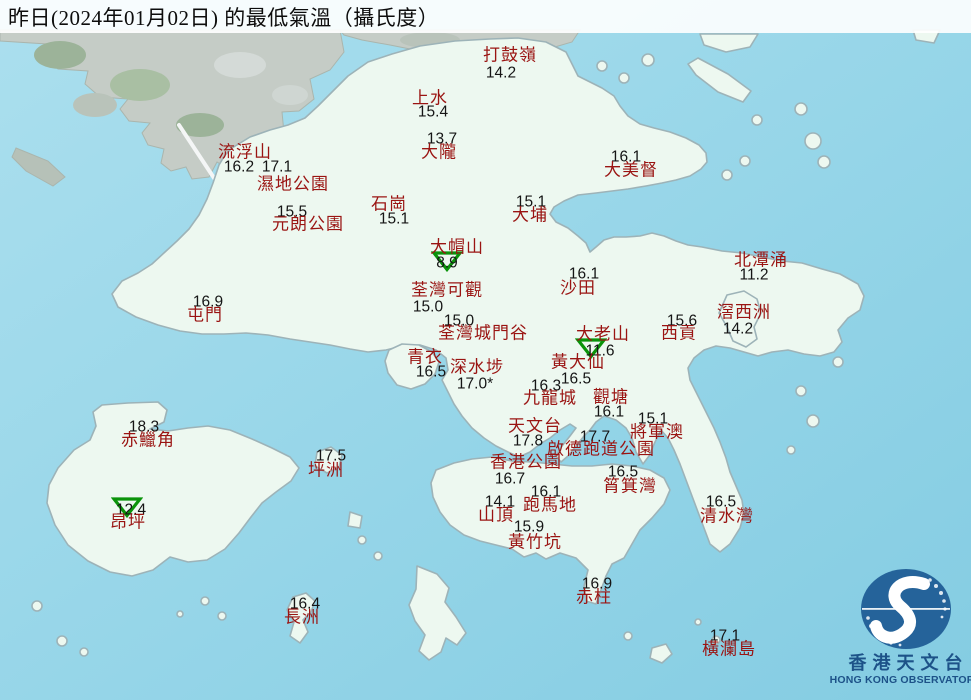  Describe the element at coordinates (754, 275) in the screenshot. I see `station-temperature: 11.2` at that location.